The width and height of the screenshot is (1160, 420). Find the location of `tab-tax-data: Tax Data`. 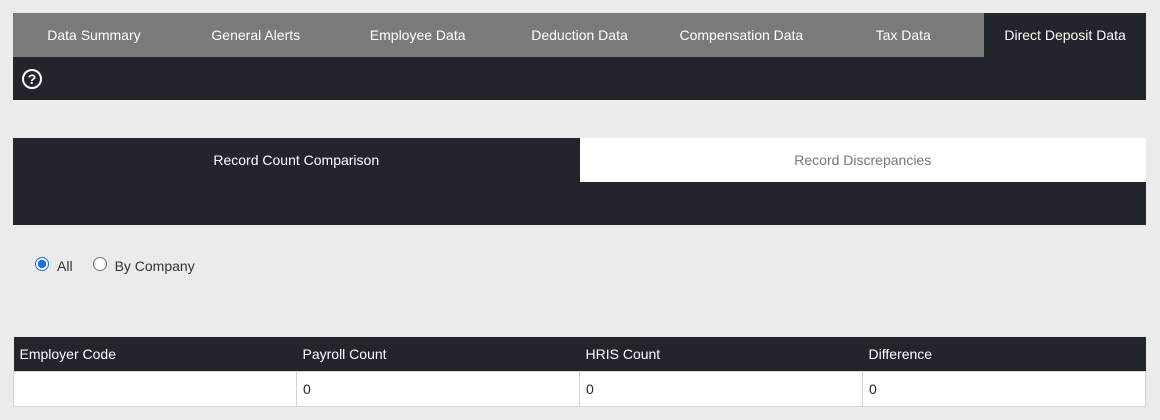

tab-tax-data: Tax Data is located at coordinates (903, 35).